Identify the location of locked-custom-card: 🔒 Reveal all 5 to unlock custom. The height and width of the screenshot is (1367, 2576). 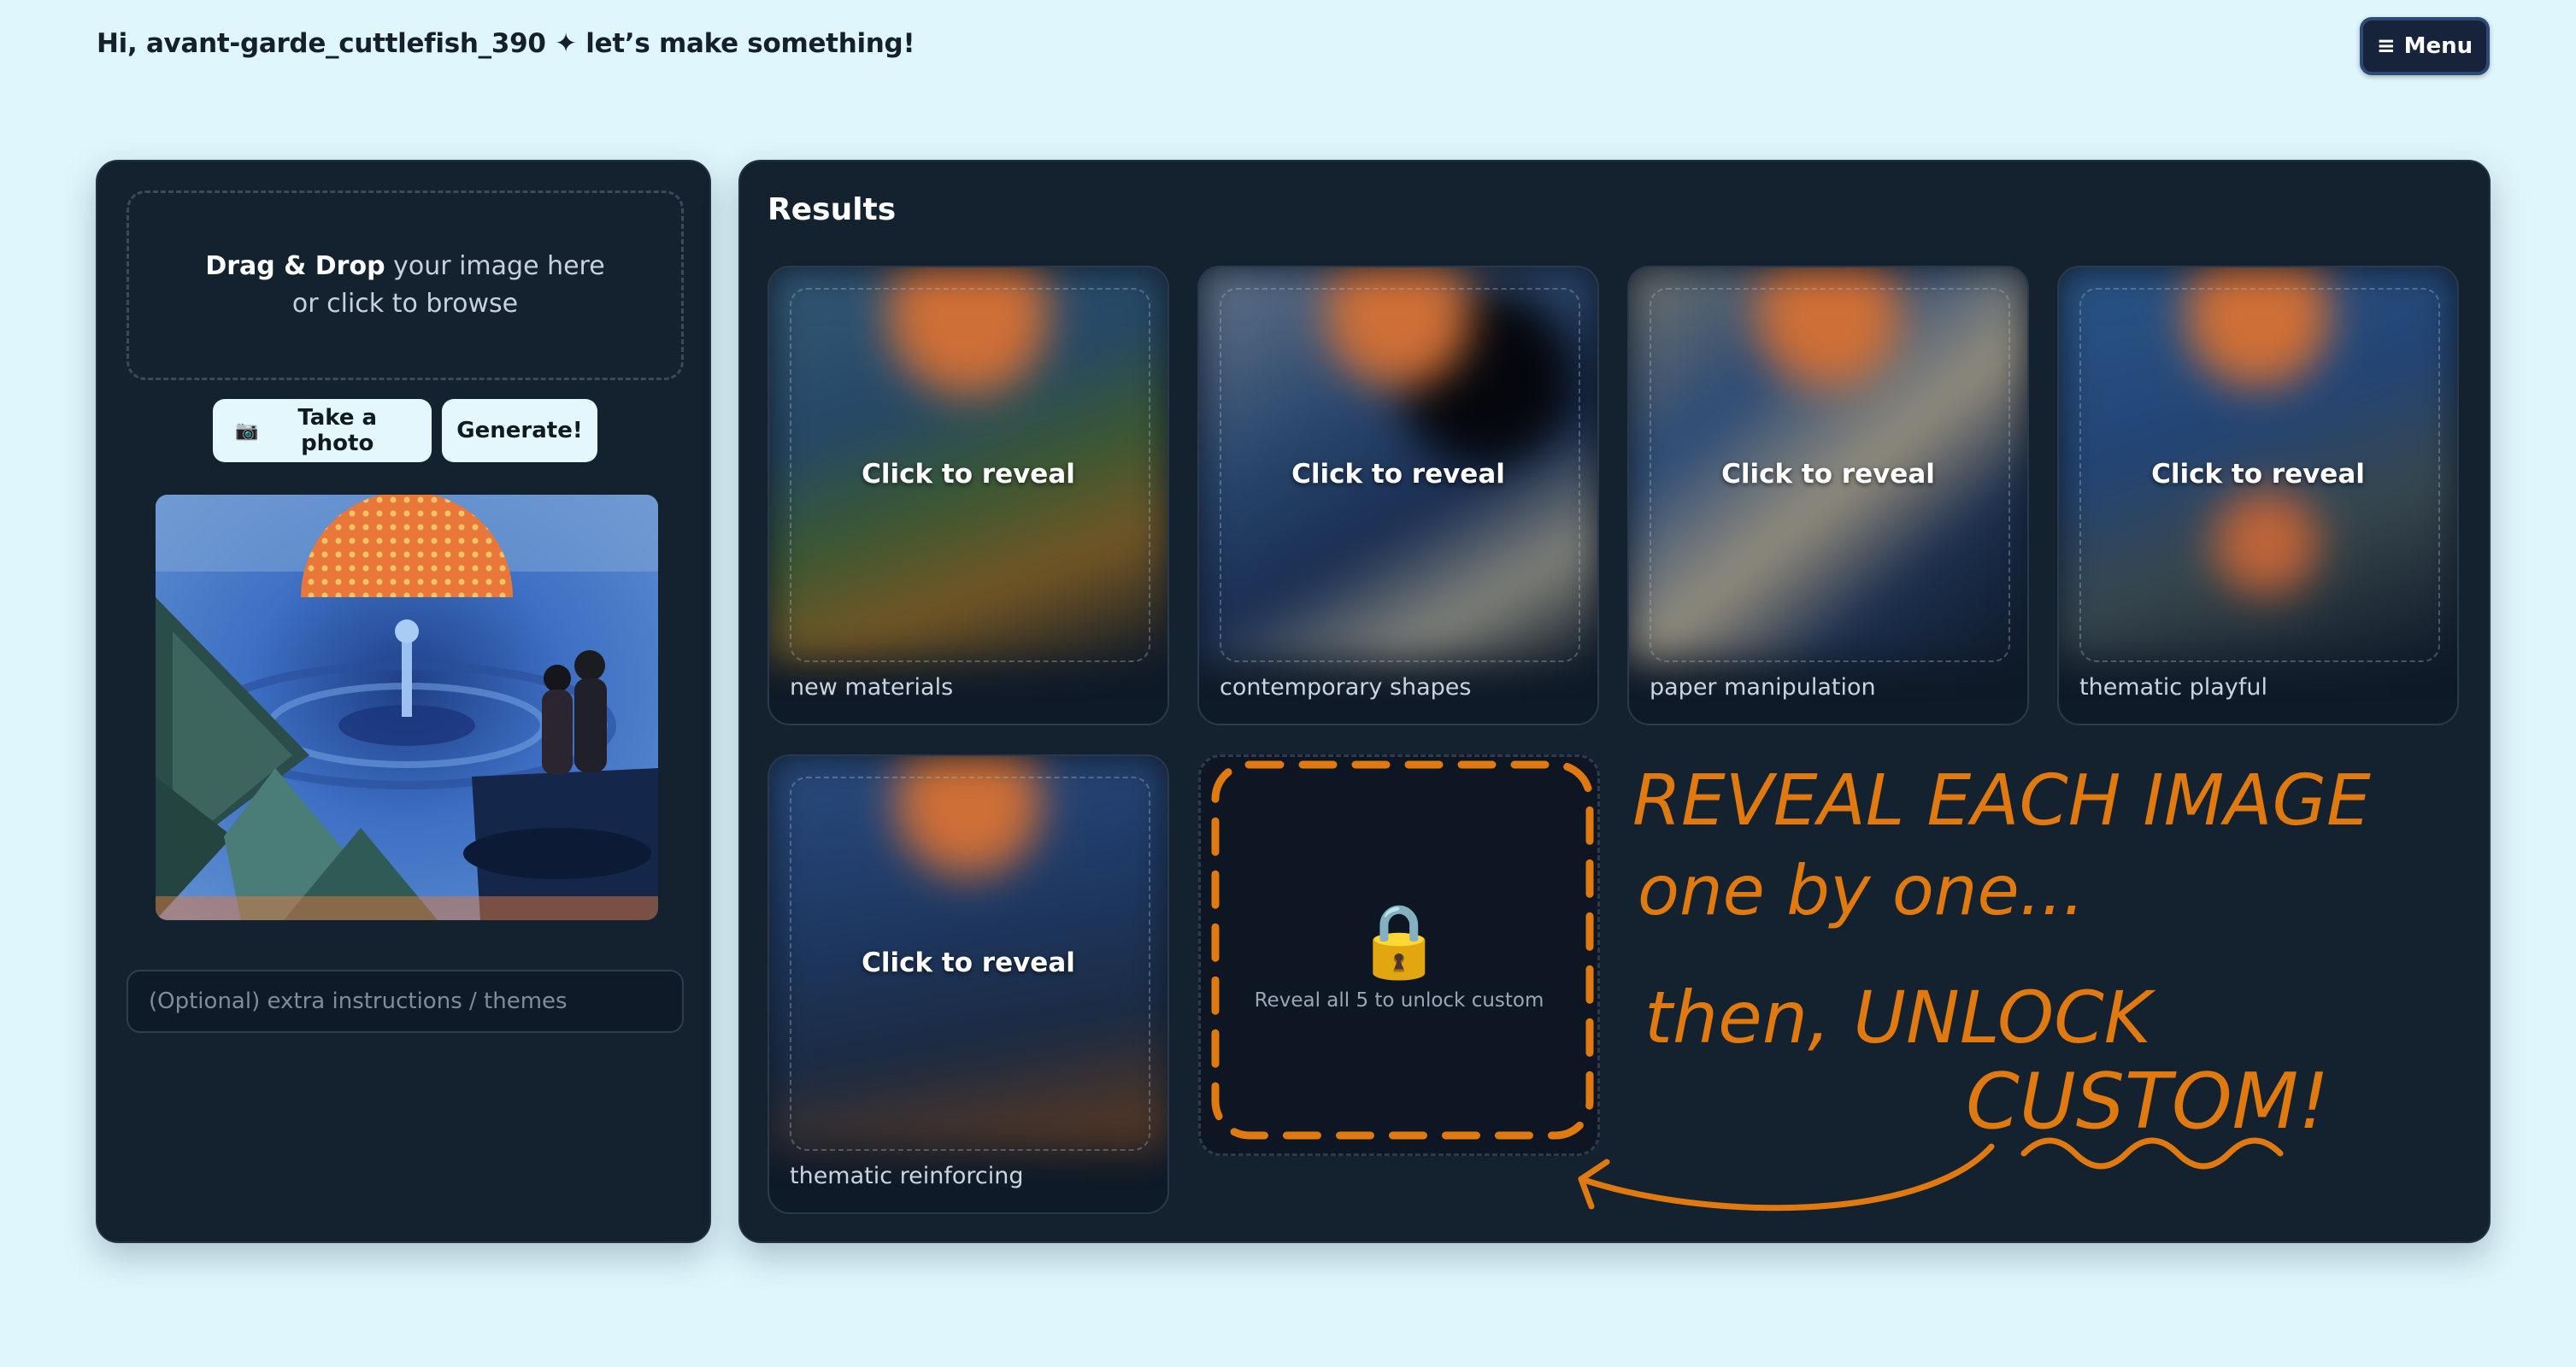
(1399, 955).